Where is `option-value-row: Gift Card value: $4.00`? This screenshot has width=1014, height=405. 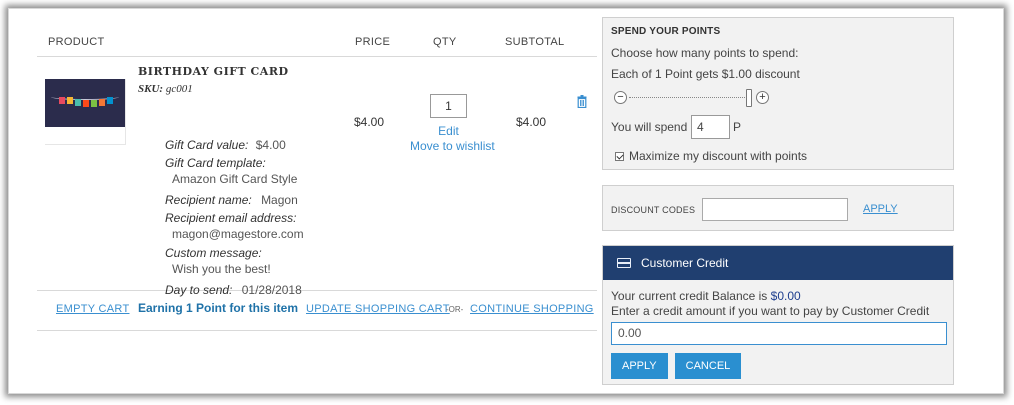
option-value-row: Gift Card value: $4.00 is located at coordinates (265, 145).